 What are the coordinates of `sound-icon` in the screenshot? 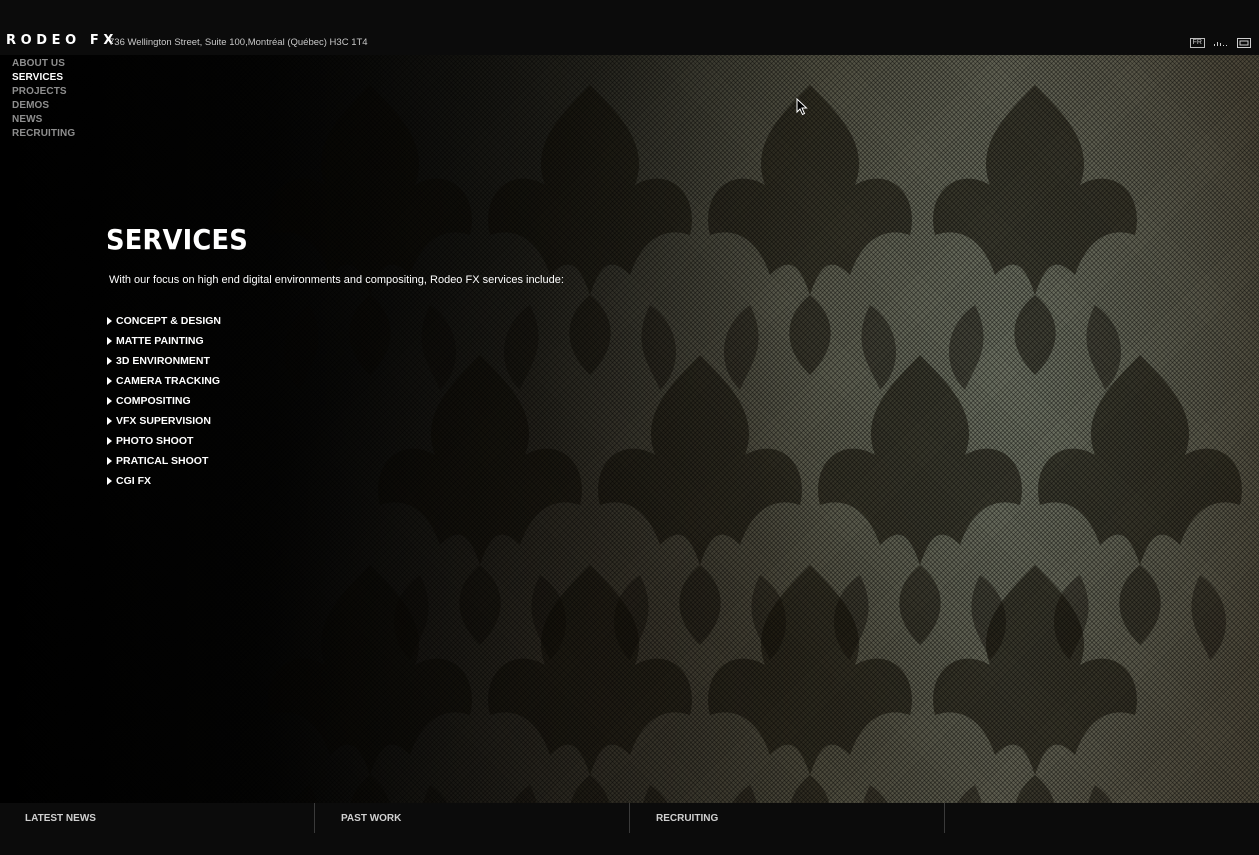 It's located at (1221, 43).